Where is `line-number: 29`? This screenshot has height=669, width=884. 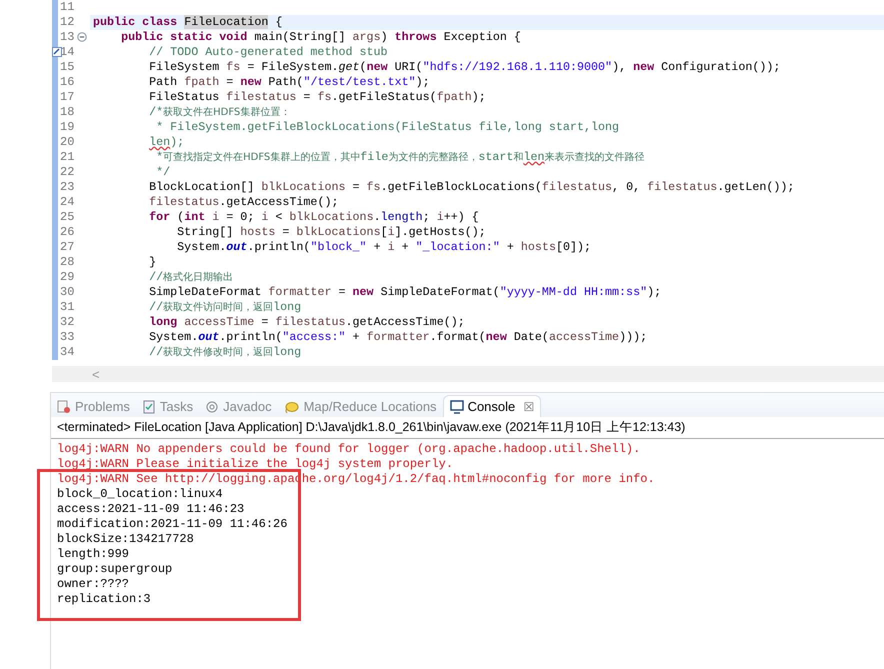 line-number: 29 is located at coordinates (67, 277).